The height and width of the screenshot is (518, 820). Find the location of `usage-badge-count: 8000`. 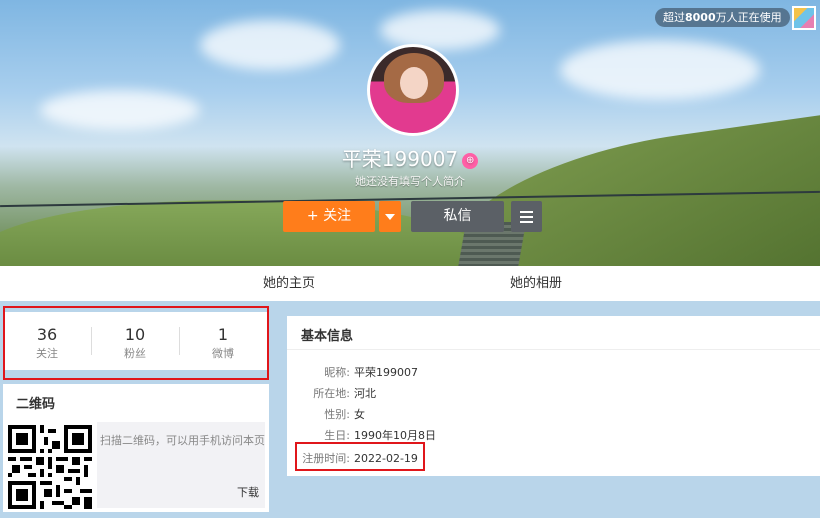

usage-badge-count: 8000 is located at coordinates (700, 17).